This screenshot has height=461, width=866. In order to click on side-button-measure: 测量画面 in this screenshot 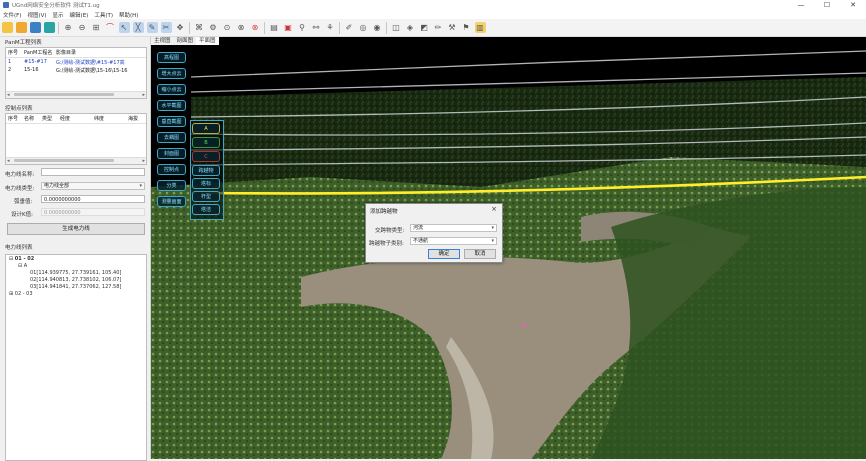, I will do `click(171, 201)`.